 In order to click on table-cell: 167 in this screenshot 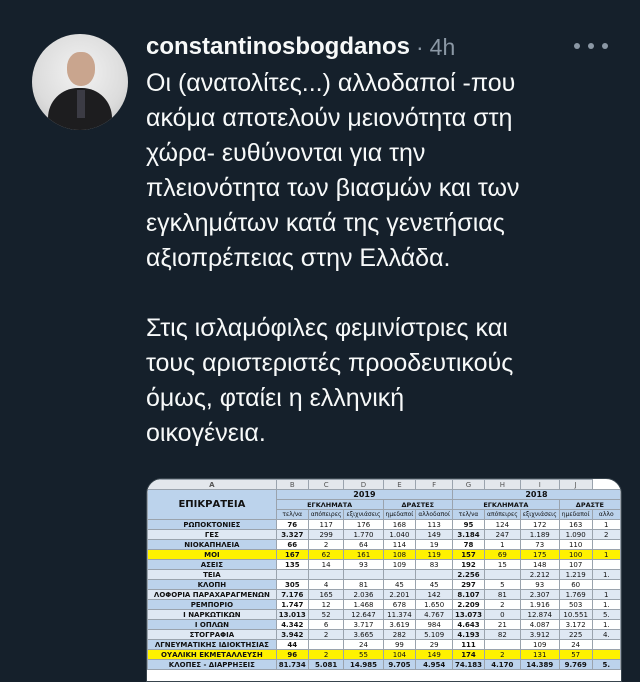, I will do `click(292, 554)`.